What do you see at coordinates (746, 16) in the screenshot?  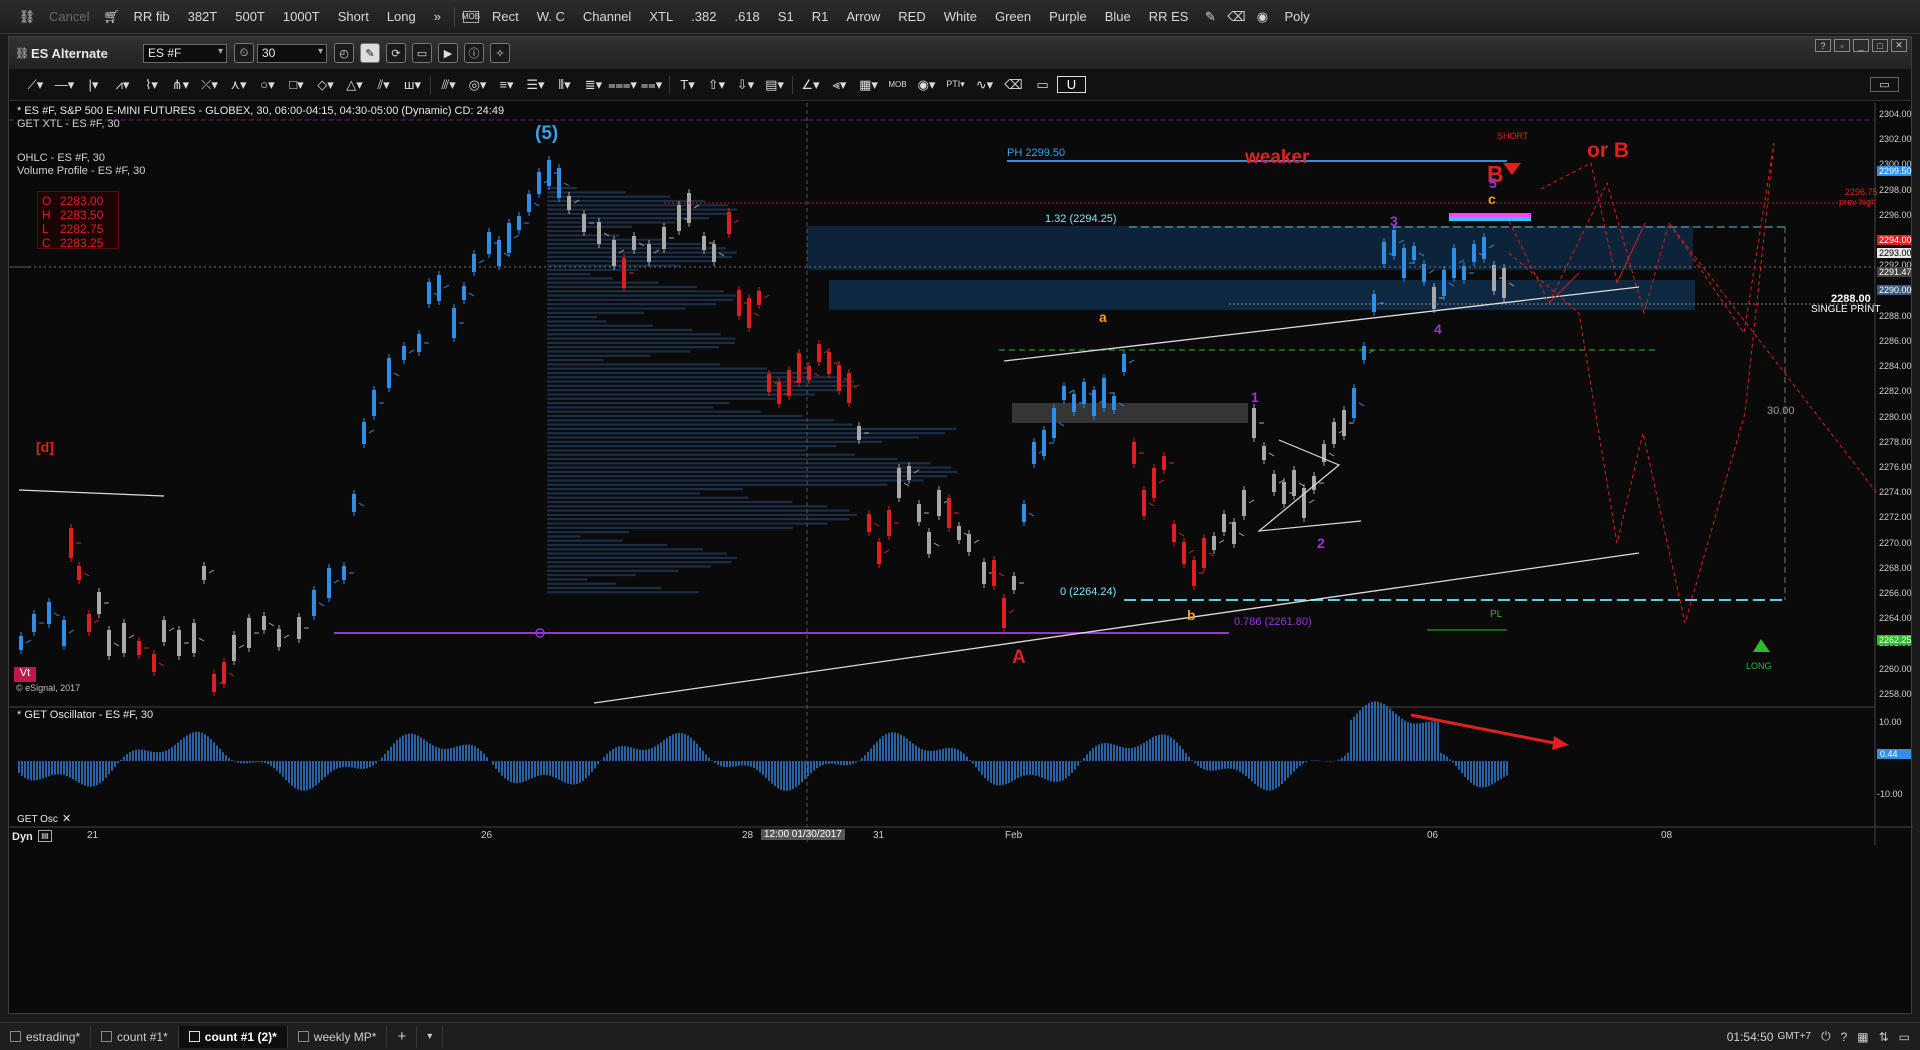 I see `fib-618-button: .618` at bounding box center [746, 16].